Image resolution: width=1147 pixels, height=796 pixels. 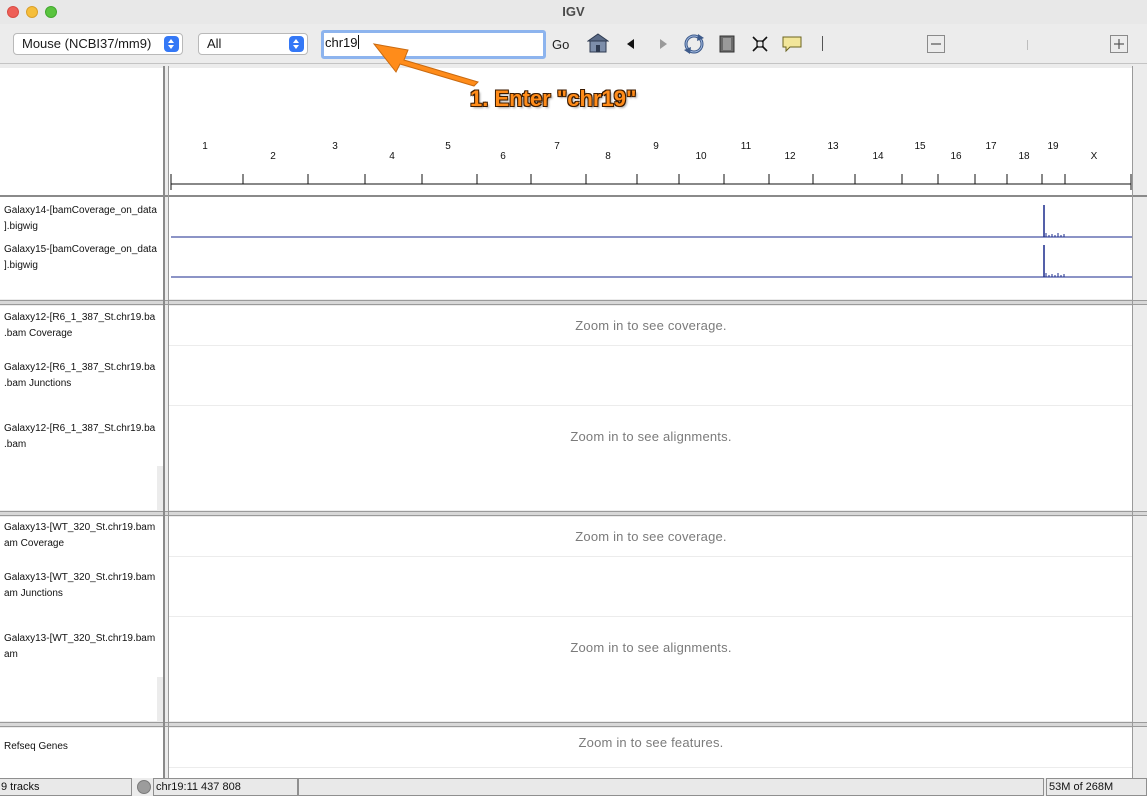 What do you see at coordinates (956, 156) in the screenshot?
I see `chromosome-label-16: 16` at bounding box center [956, 156].